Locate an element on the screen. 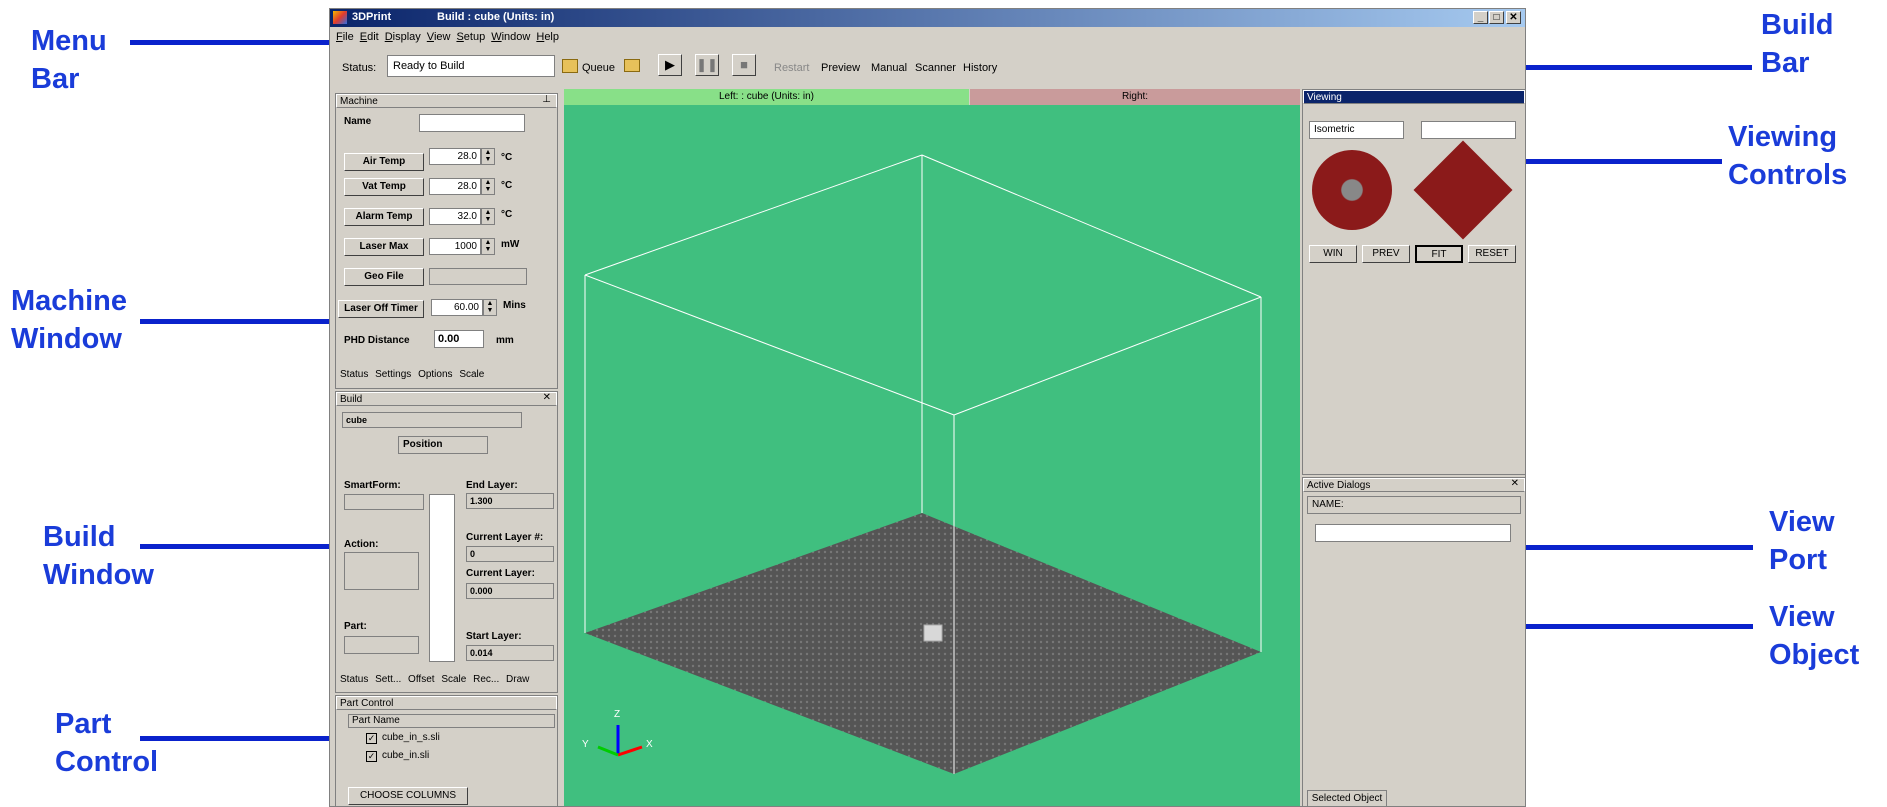 The image size is (1887, 807). play-button: ▶ is located at coordinates (670, 65).